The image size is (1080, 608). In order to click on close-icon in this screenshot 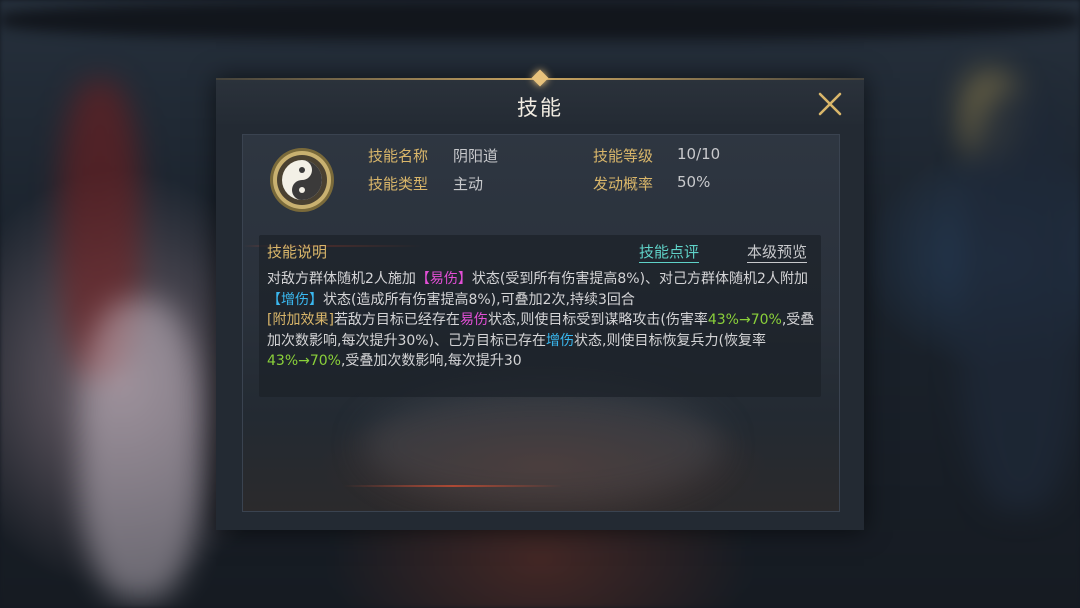, I will do `click(830, 104)`.